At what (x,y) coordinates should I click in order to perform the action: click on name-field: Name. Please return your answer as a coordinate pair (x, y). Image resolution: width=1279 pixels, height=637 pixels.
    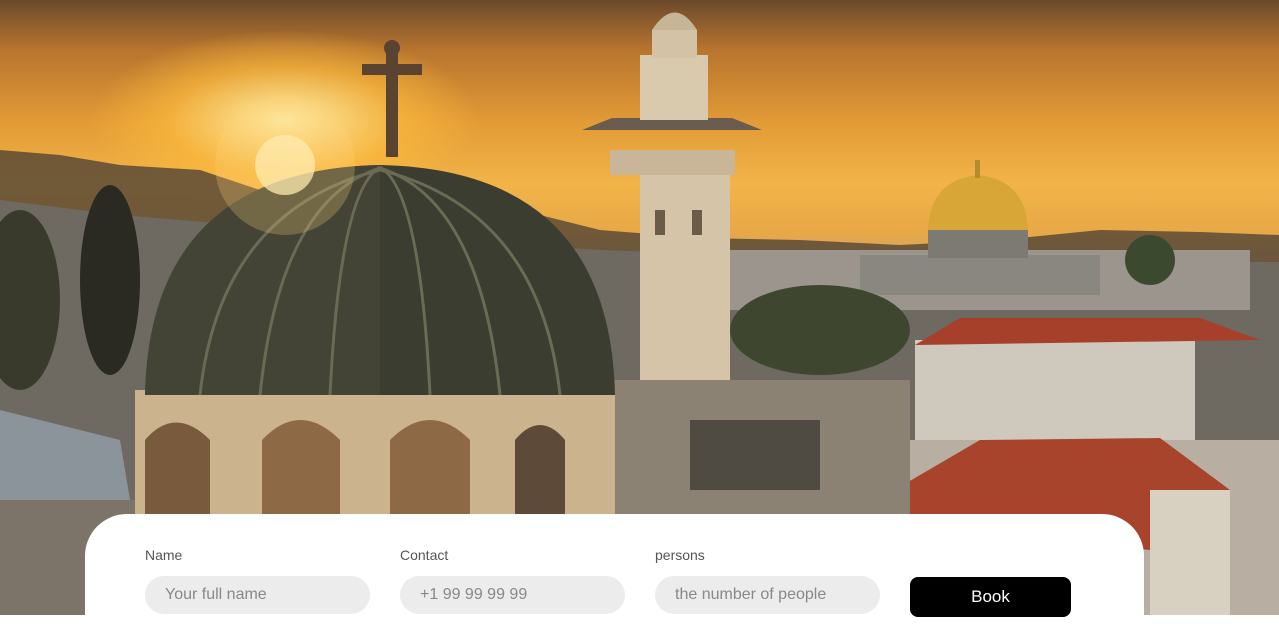
    Looking at the image, I should click on (257, 580).